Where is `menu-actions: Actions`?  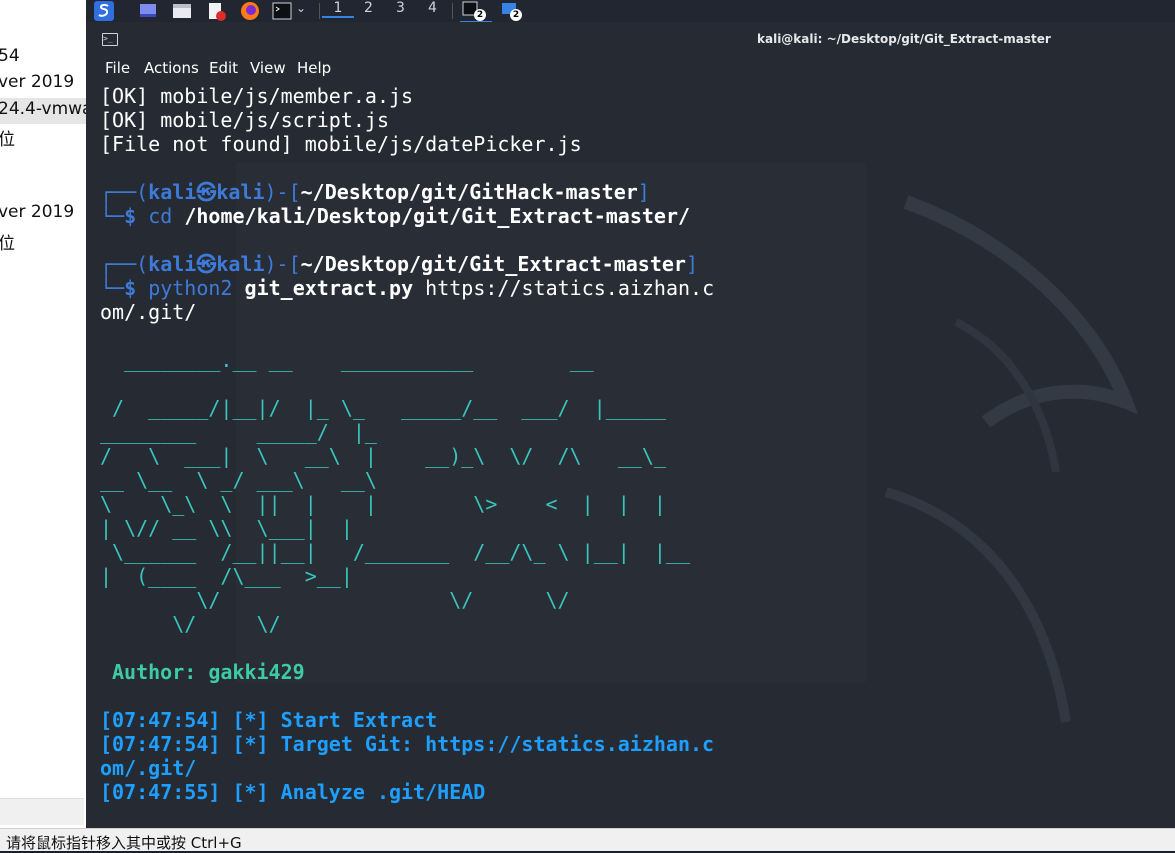
menu-actions: Actions is located at coordinates (171, 68).